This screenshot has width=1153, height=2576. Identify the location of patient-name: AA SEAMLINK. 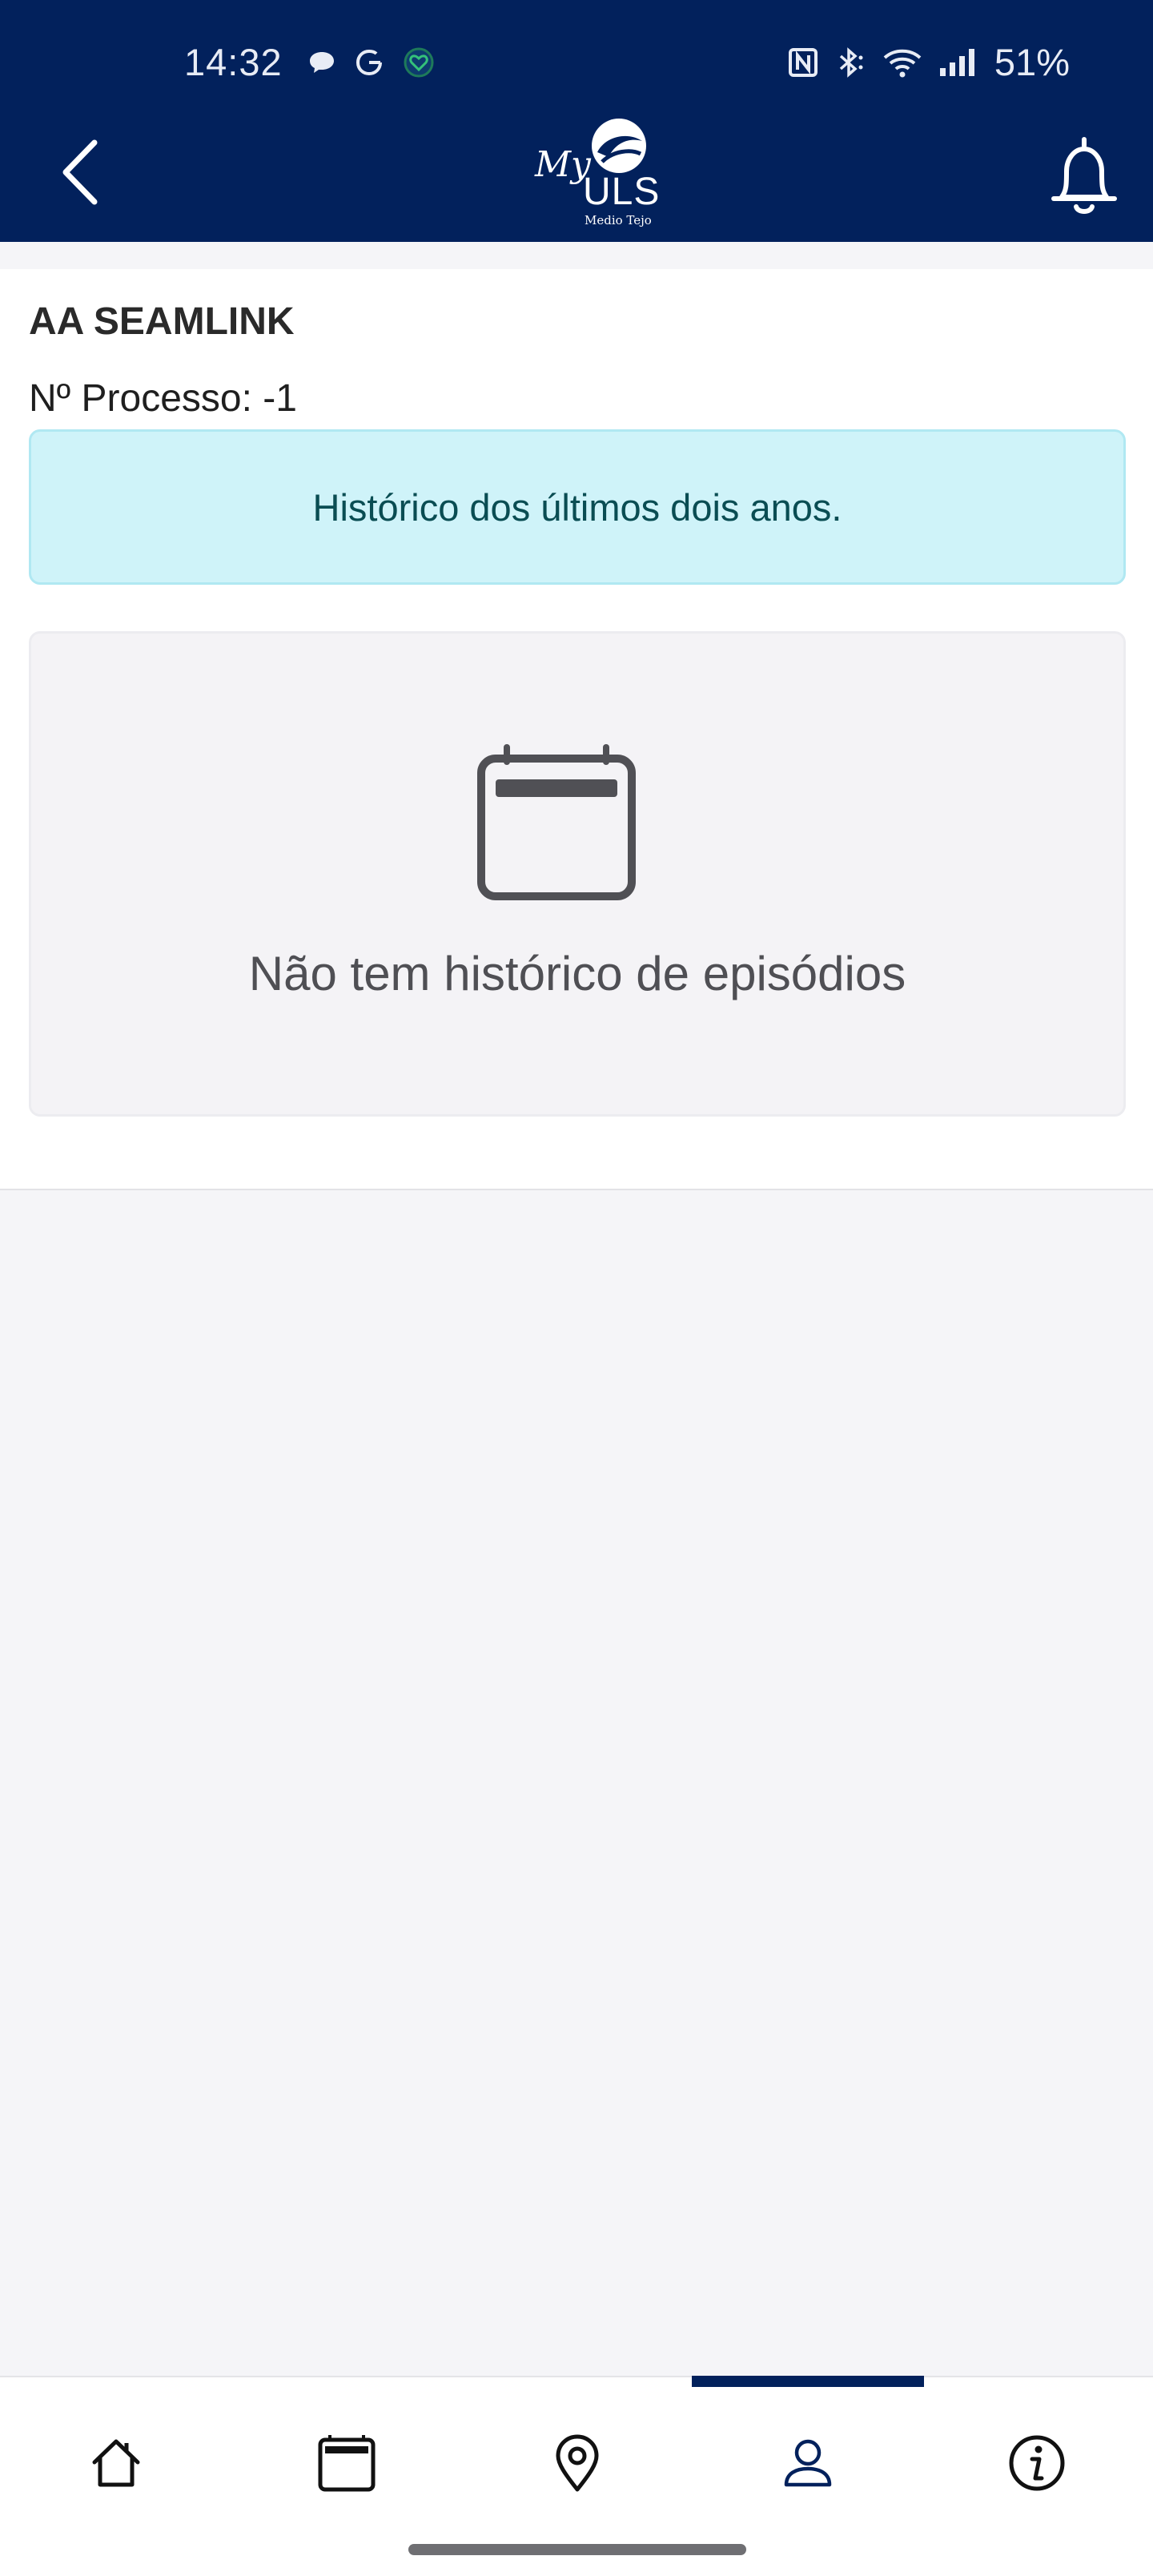
(162, 321).